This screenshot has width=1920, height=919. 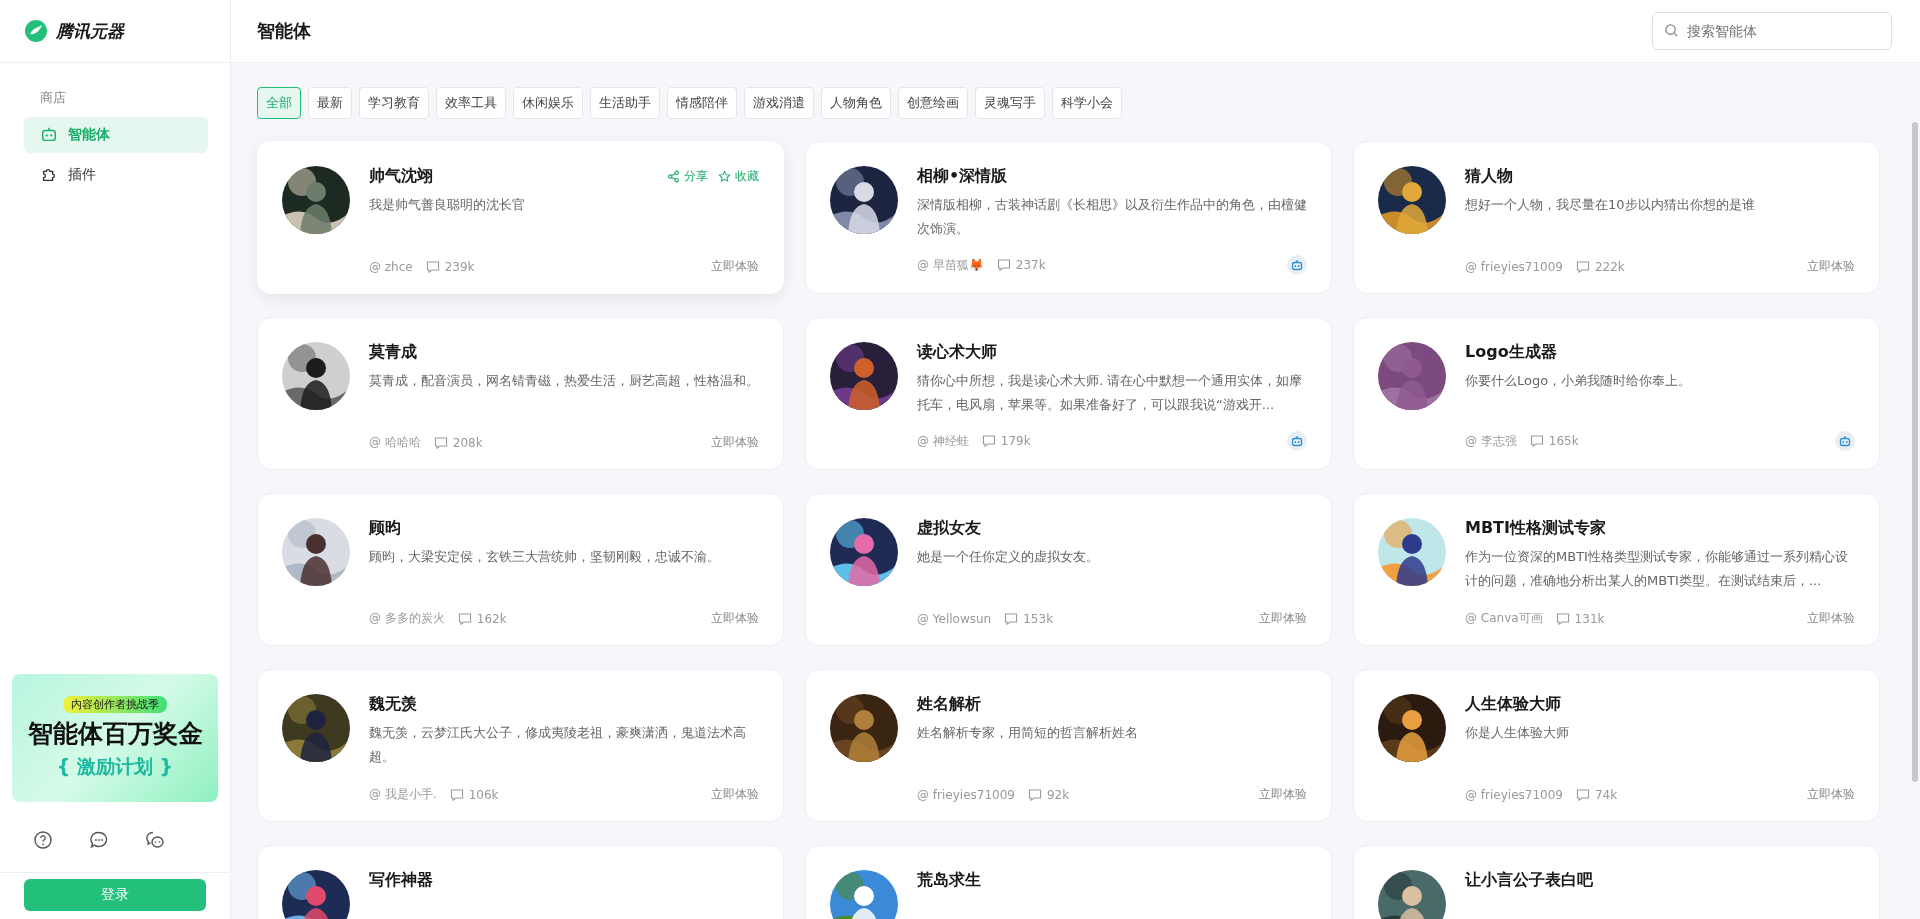 What do you see at coordinates (1068, 882) in the screenshot?
I see `agent-card: 荒岛求生` at bounding box center [1068, 882].